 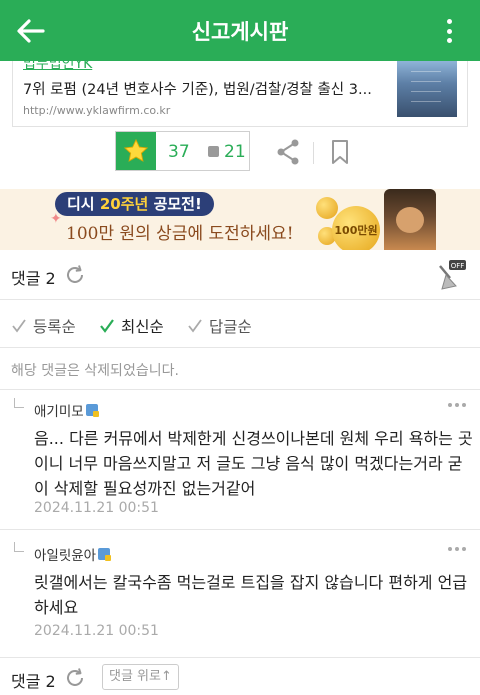 What do you see at coordinates (240, 676) in the screenshot?
I see `comments-footer: 댓글 2 댓글 위로↑` at bounding box center [240, 676].